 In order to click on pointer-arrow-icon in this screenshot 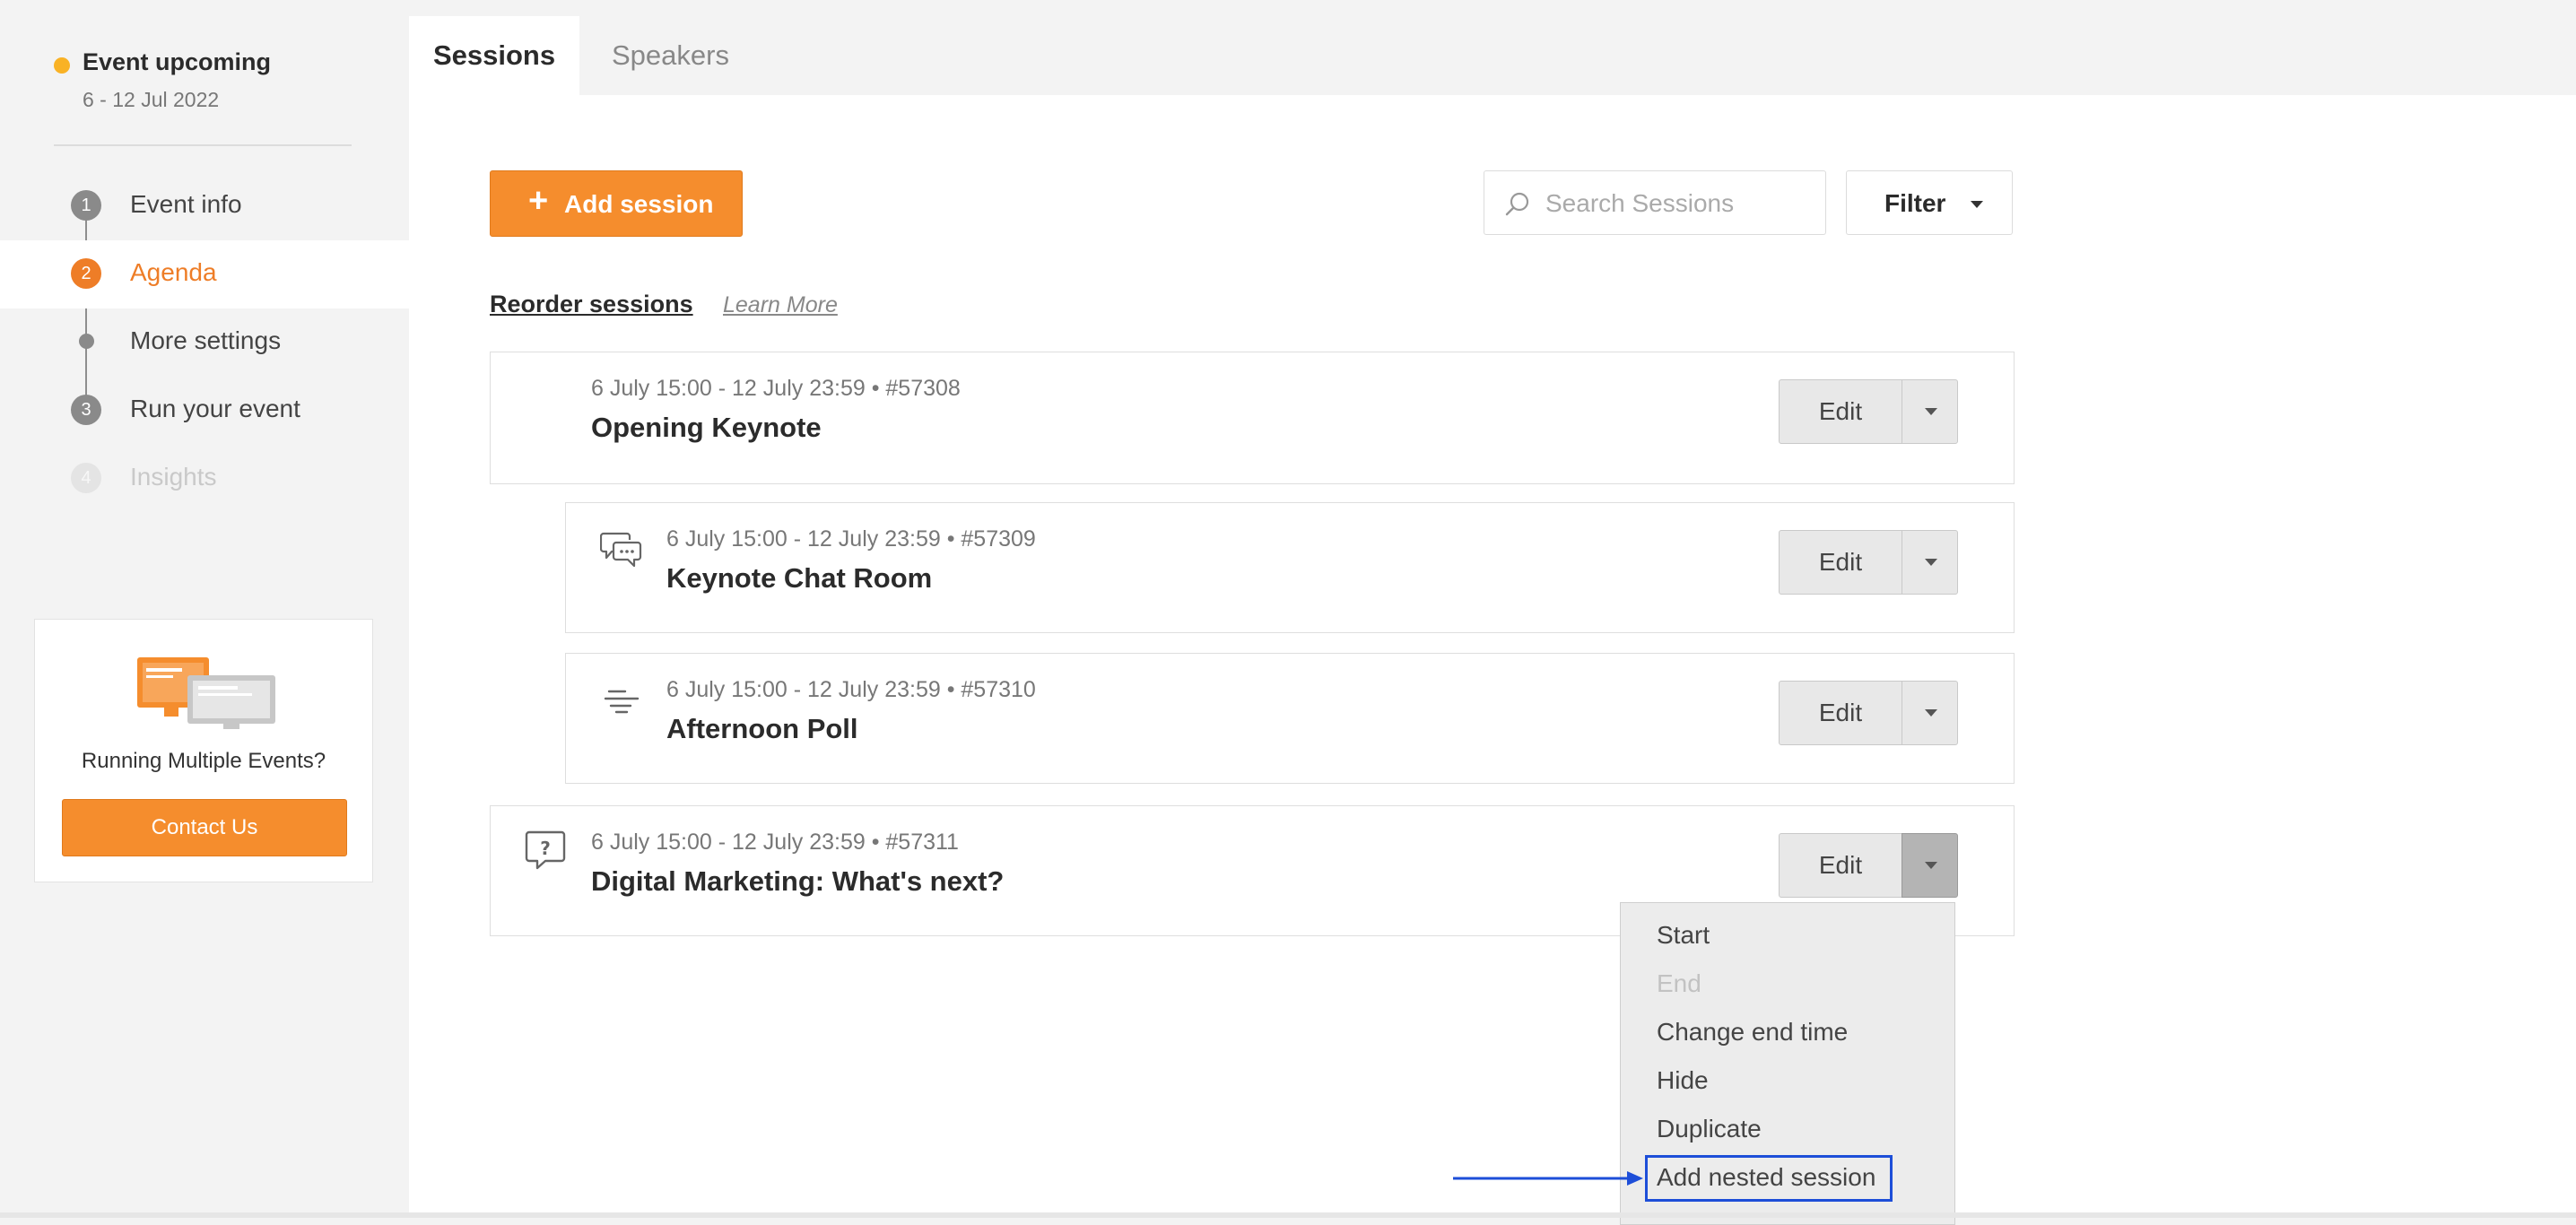, I will do `click(1548, 1178)`.